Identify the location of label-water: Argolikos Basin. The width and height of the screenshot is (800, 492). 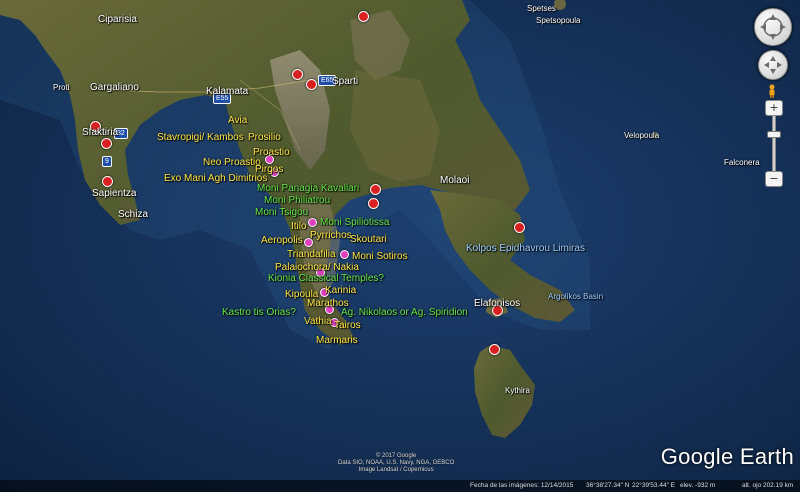
(576, 296).